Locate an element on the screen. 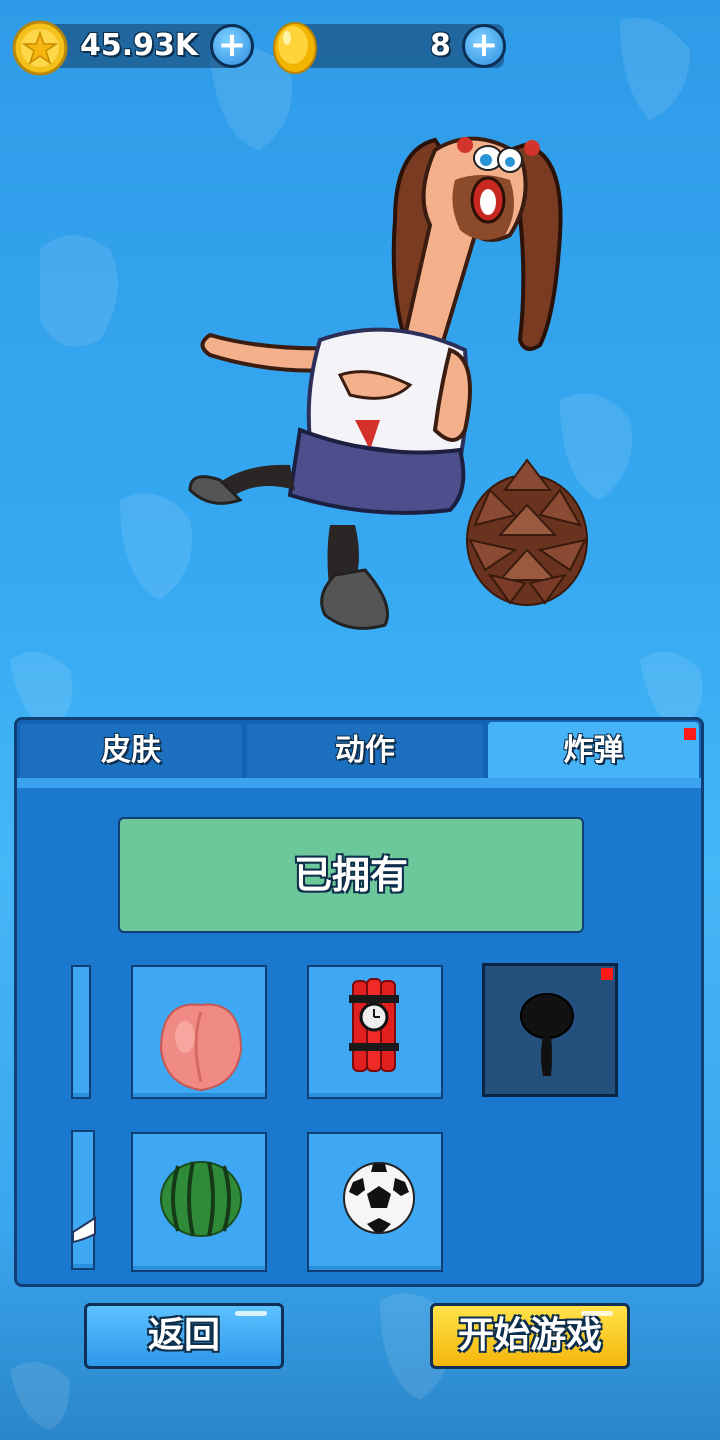  tab-bar: 皮肤 动作 炸弹 is located at coordinates (359, 751).